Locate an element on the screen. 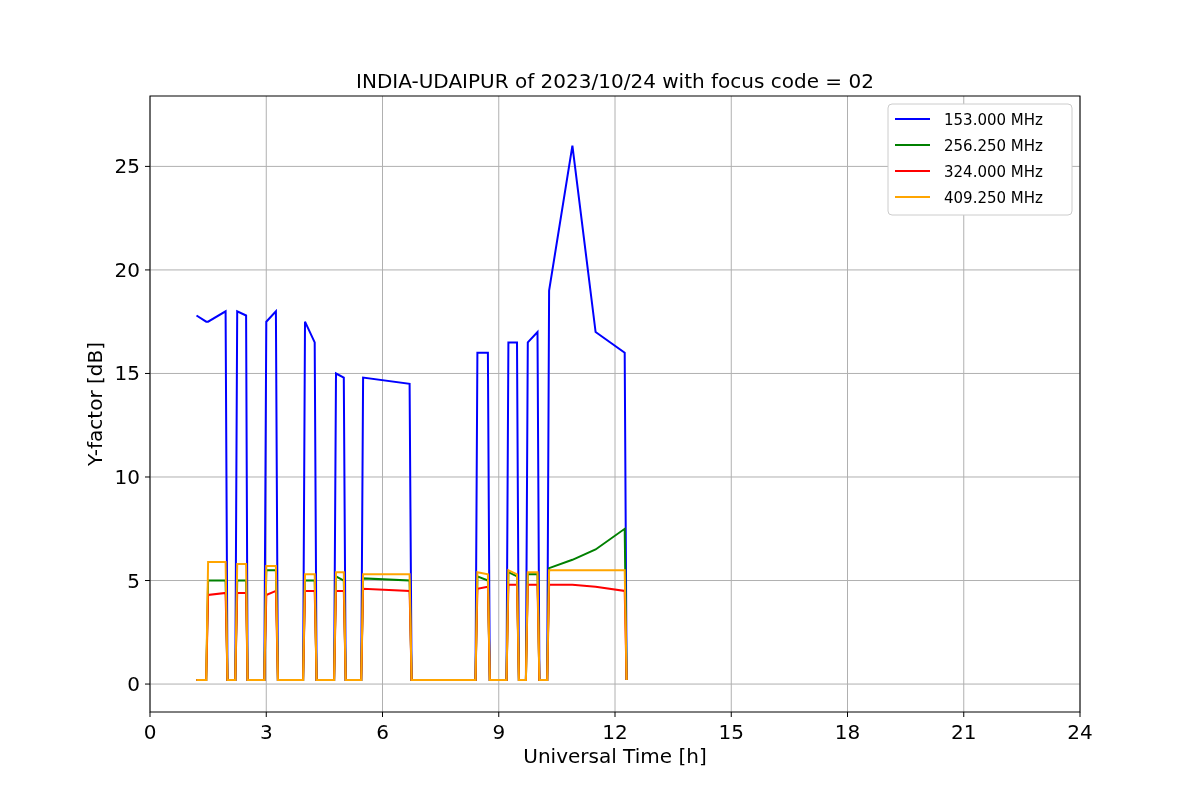 This screenshot has width=1200, height=800. x-tick-label: 21 is located at coordinates (964, 732).